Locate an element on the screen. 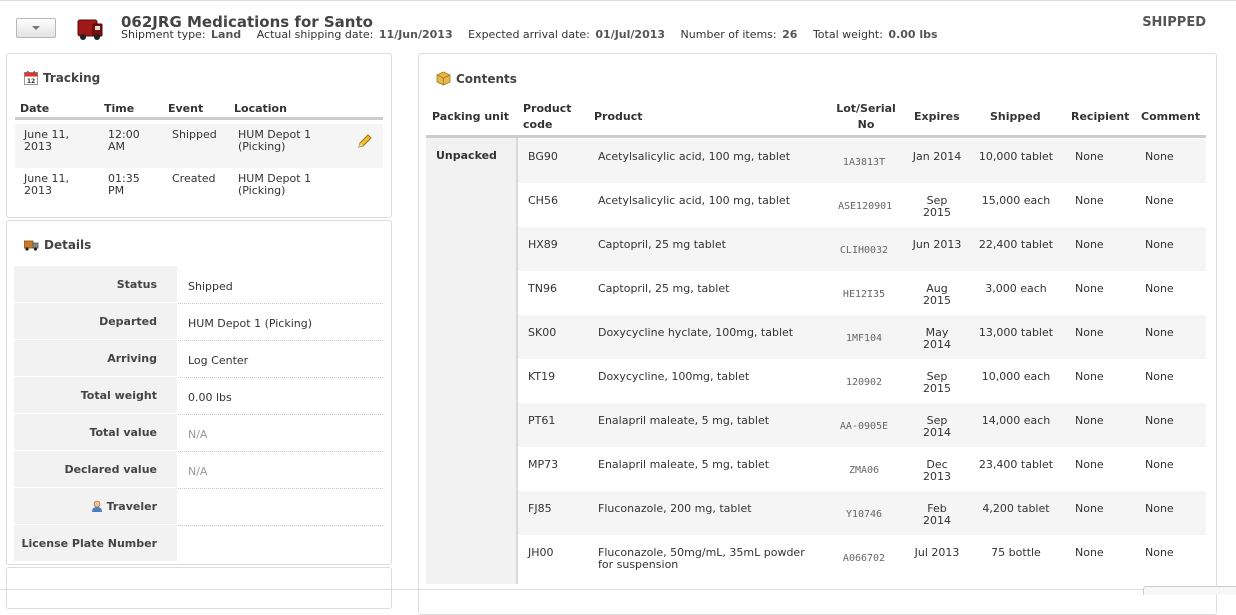 The height and width of the screenshot is (615, 1236). detail-row-license-plate: License Plate Number is located at coordinates (198, 543).